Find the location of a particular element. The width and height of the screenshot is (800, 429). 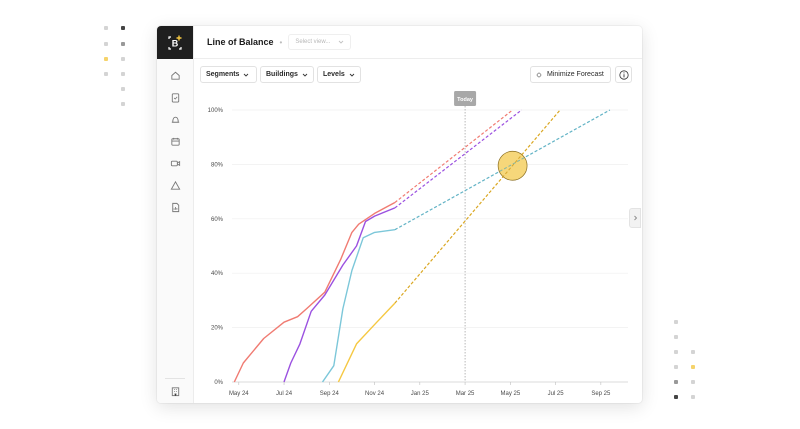

expand-panel-tab is located at coordinates (635, 218).